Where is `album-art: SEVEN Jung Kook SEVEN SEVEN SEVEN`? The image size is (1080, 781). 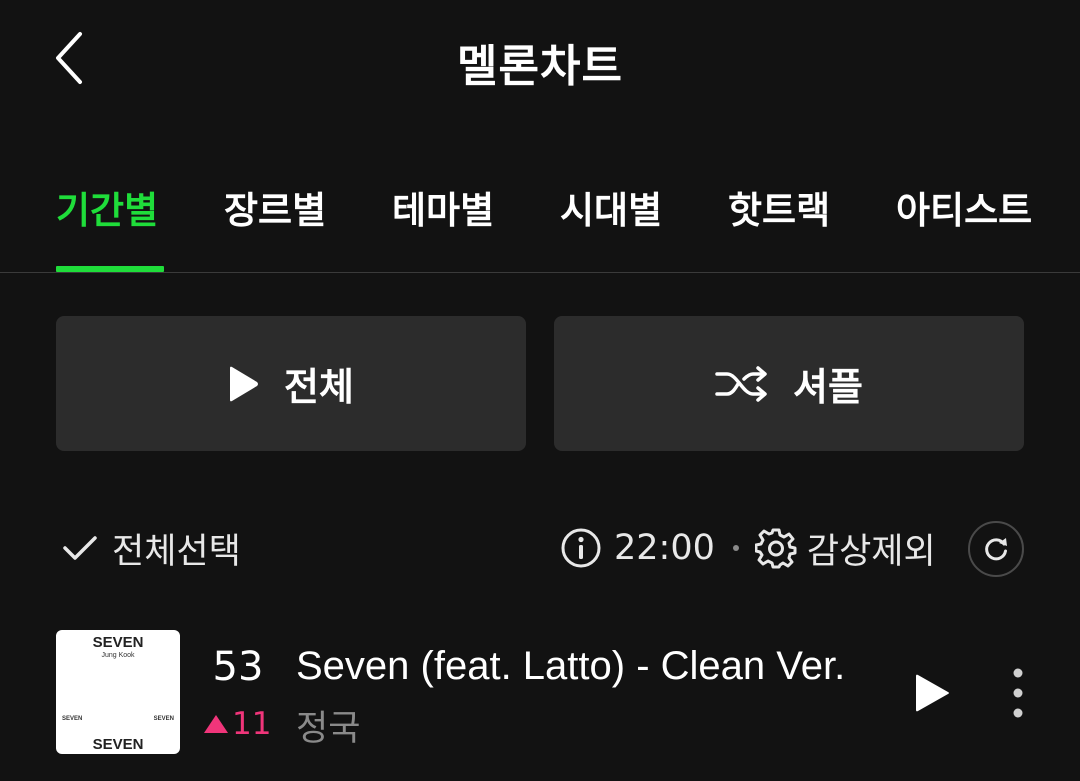
album-art: SEVEN Jung Kook SEVEN SEVEN SEVEN is located at coordinates (118, 692).